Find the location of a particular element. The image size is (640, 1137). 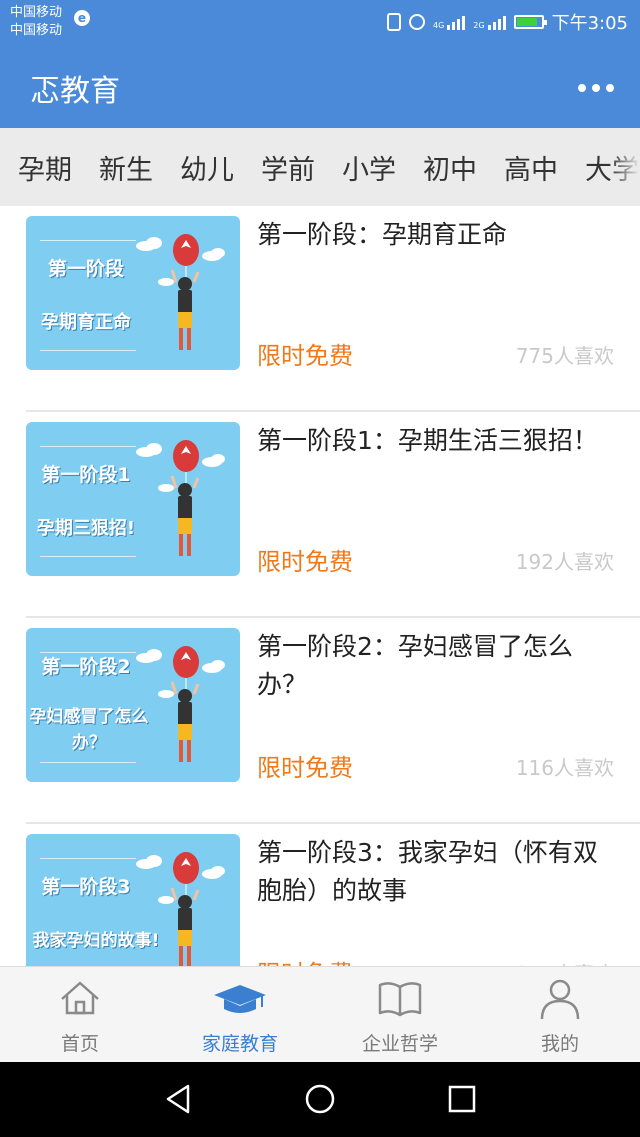

carrier-2: 中国移动 is located at coordinates (36, 30).